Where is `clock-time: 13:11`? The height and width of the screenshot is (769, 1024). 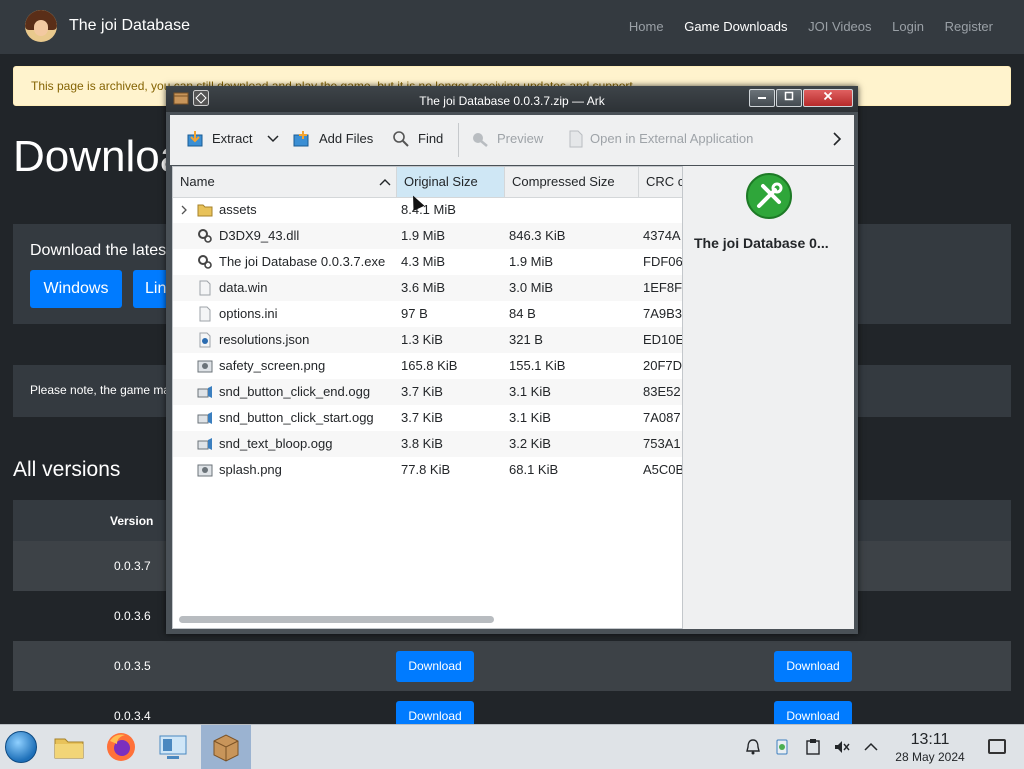 clock-time: 13:11 is located at coordinates (930, 739).